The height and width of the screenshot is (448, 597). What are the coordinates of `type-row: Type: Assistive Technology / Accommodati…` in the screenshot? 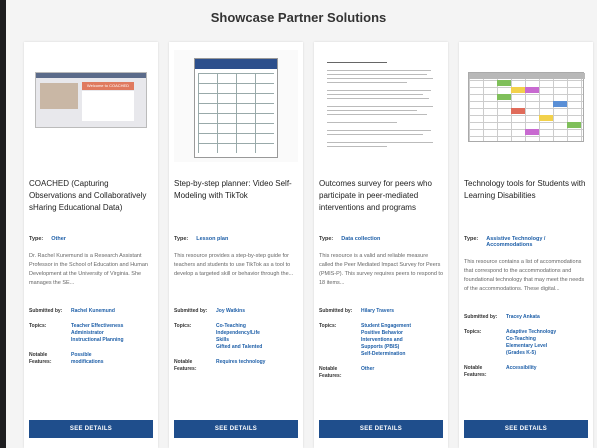 It's located at (526, 242).